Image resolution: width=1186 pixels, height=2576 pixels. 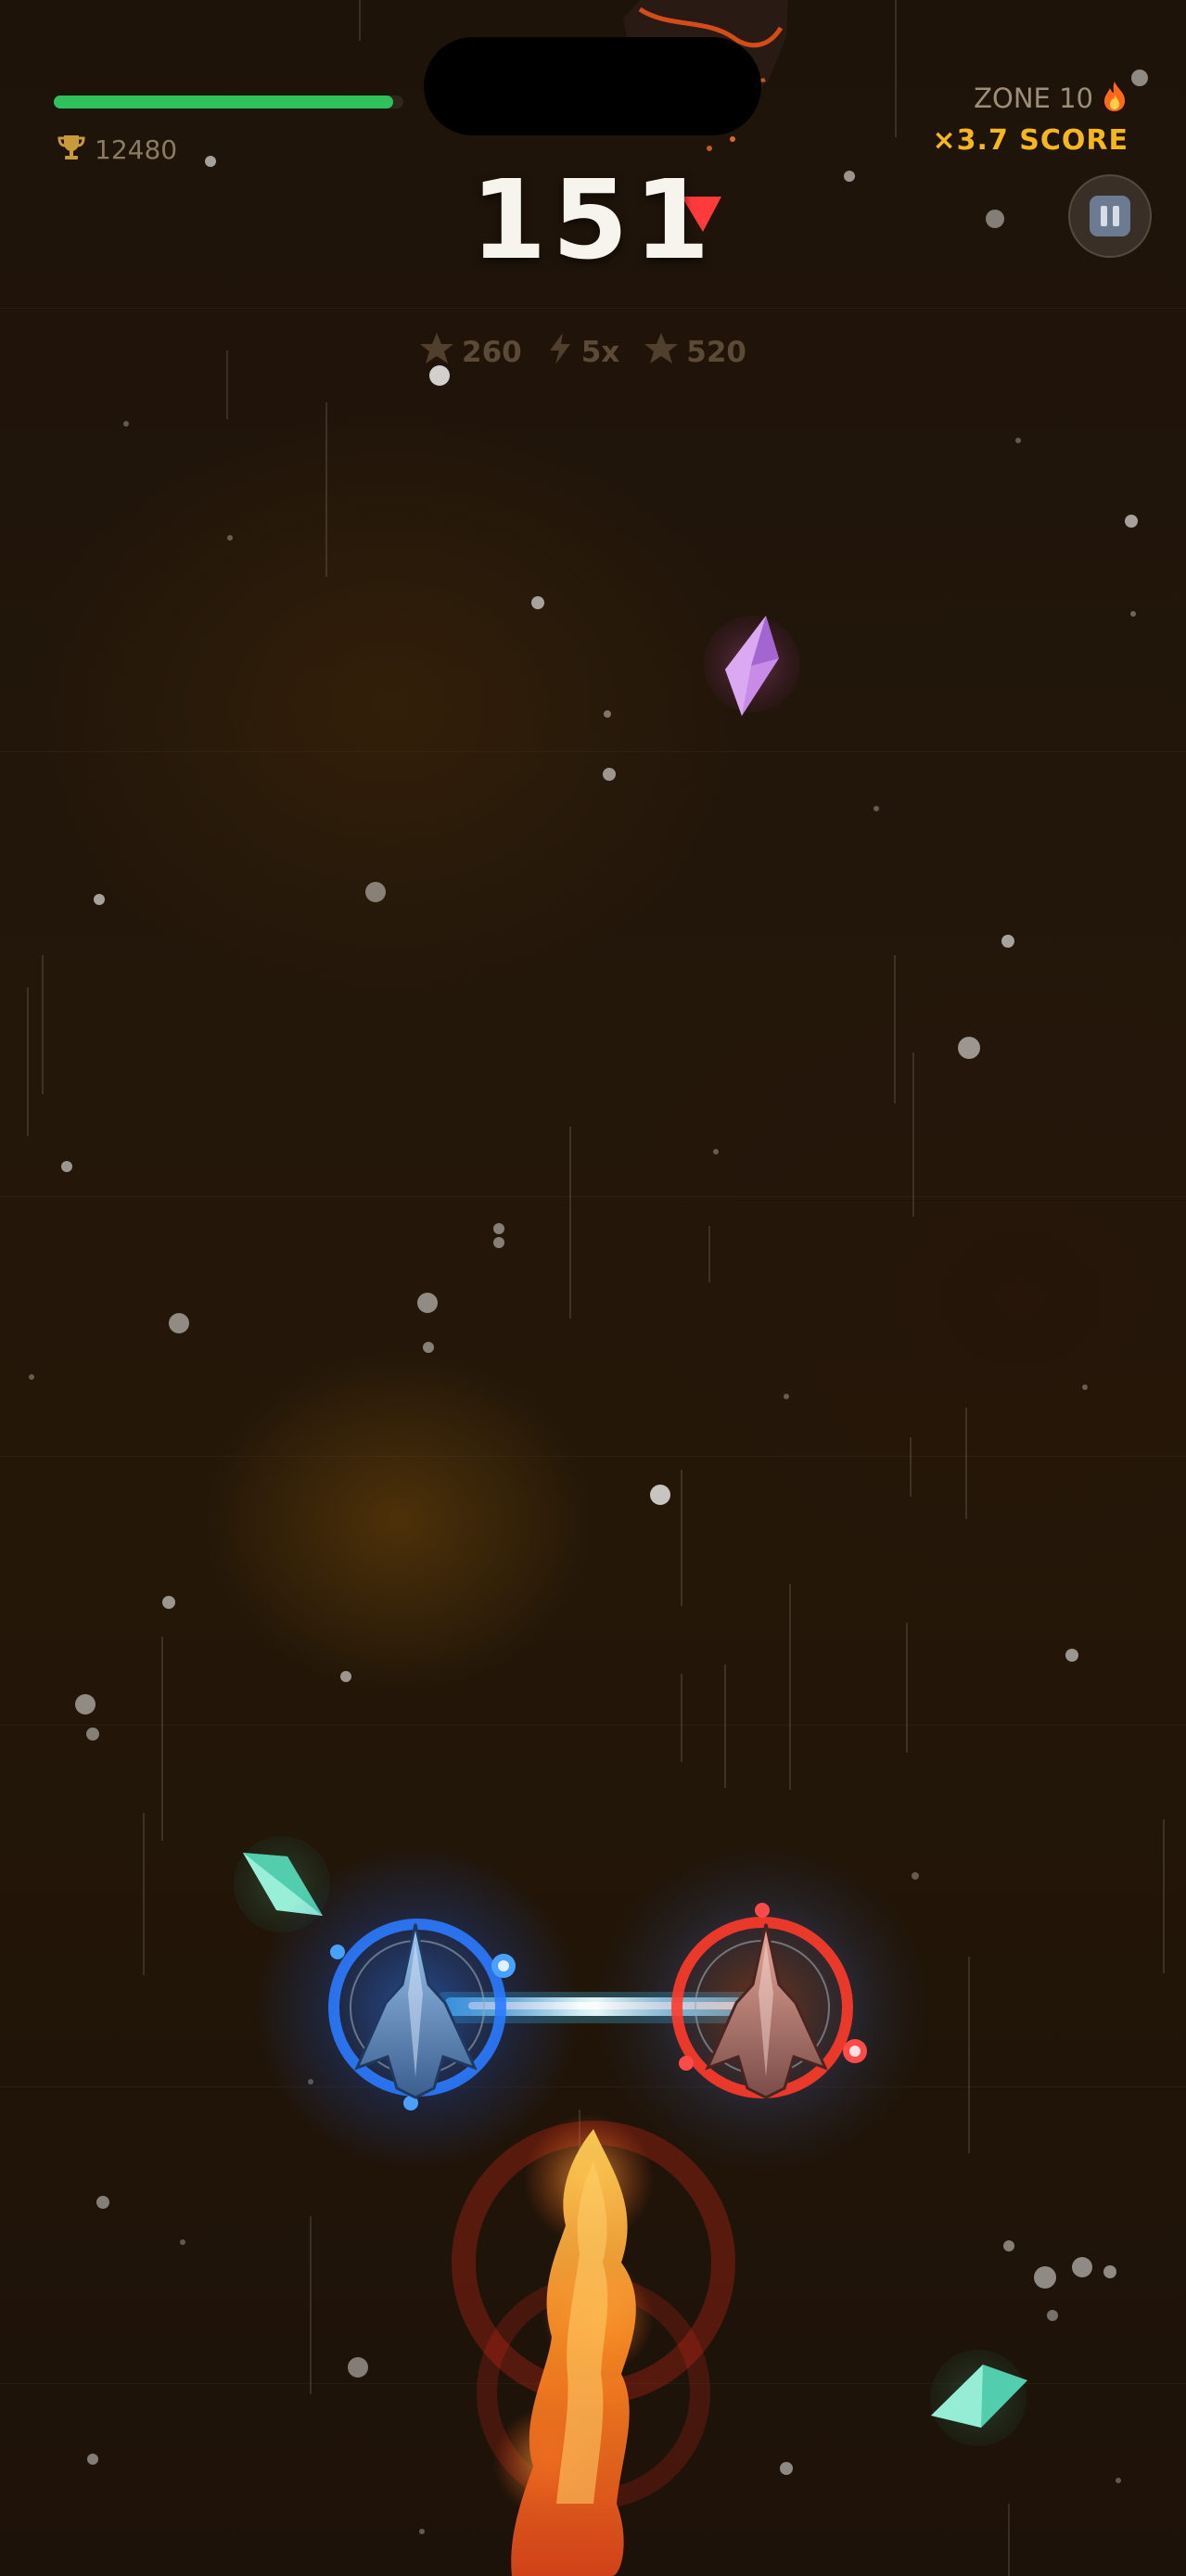 I want to click on health-bar-fill, so click(x=224, y=102).